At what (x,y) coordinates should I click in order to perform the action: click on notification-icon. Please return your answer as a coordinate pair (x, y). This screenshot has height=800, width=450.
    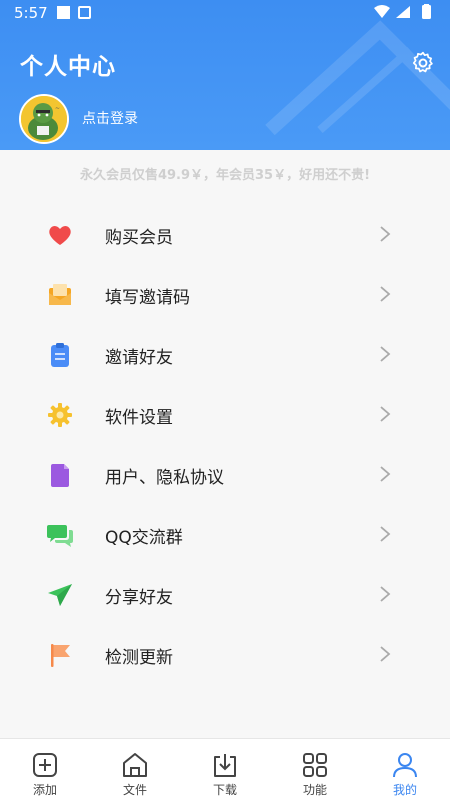
    Looking at the image, I should click on (63, 12).